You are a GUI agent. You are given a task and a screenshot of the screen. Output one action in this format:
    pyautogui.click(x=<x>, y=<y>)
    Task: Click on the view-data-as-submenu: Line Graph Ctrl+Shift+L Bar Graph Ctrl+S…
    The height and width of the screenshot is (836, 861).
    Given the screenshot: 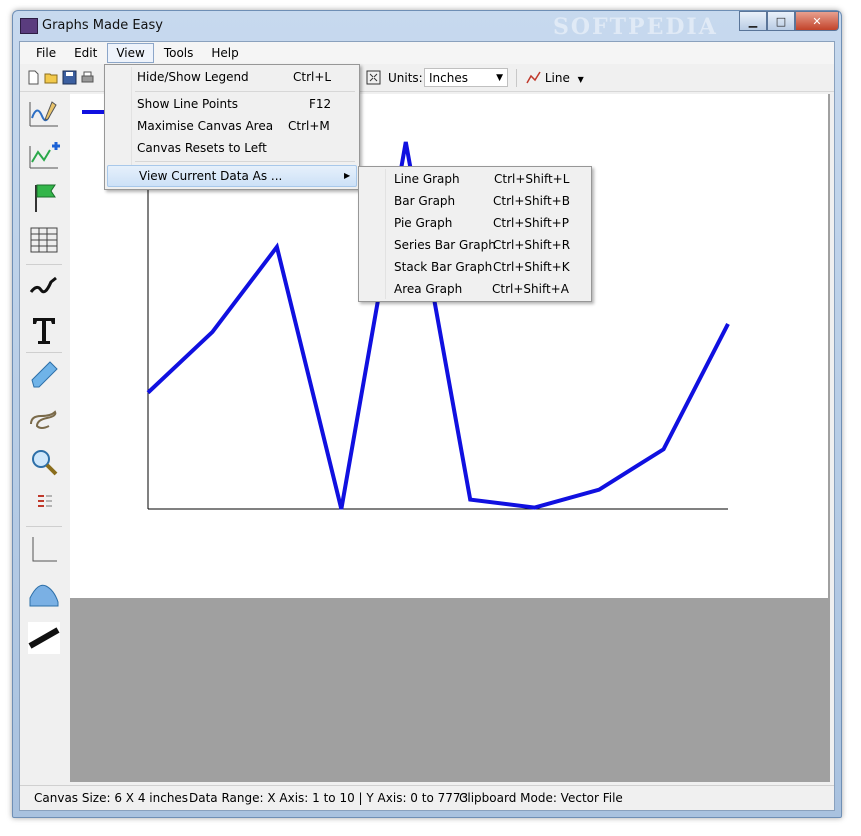 What is the action you would take?
    pyautogui.click(x=475, y=234)
    